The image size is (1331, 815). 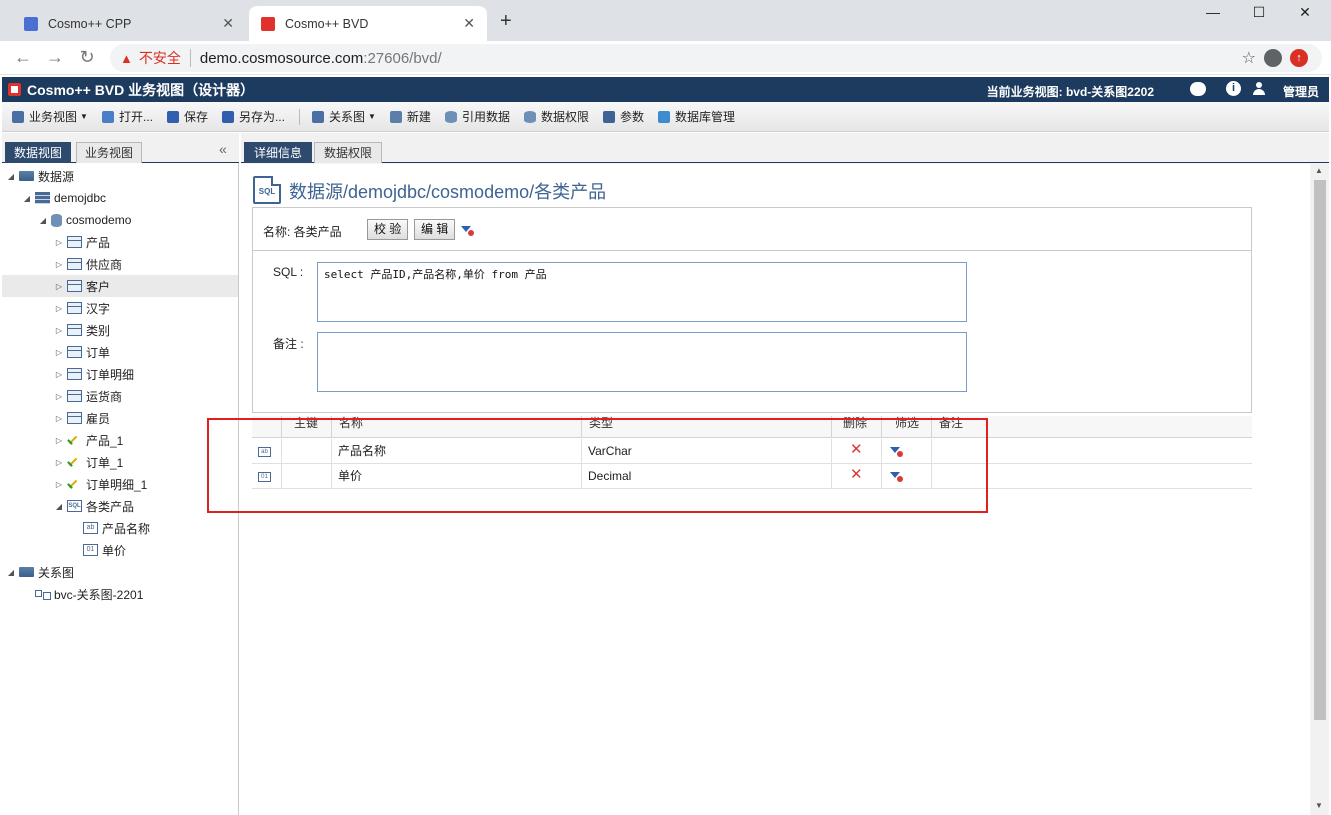 I want to click on tree-node-query: ▷ 产品_1, so click(x=120, y=440).